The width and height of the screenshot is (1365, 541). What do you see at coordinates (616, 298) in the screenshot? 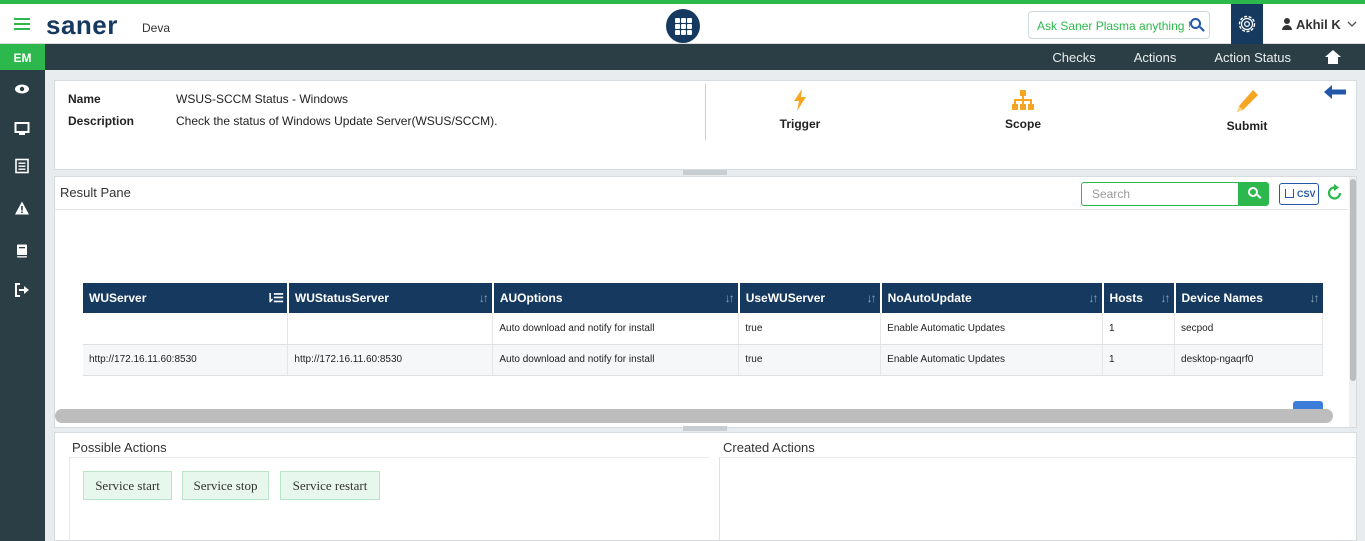
I see `col-auoptions: AUOptions ↓↑` at bounding box center [616, 298].